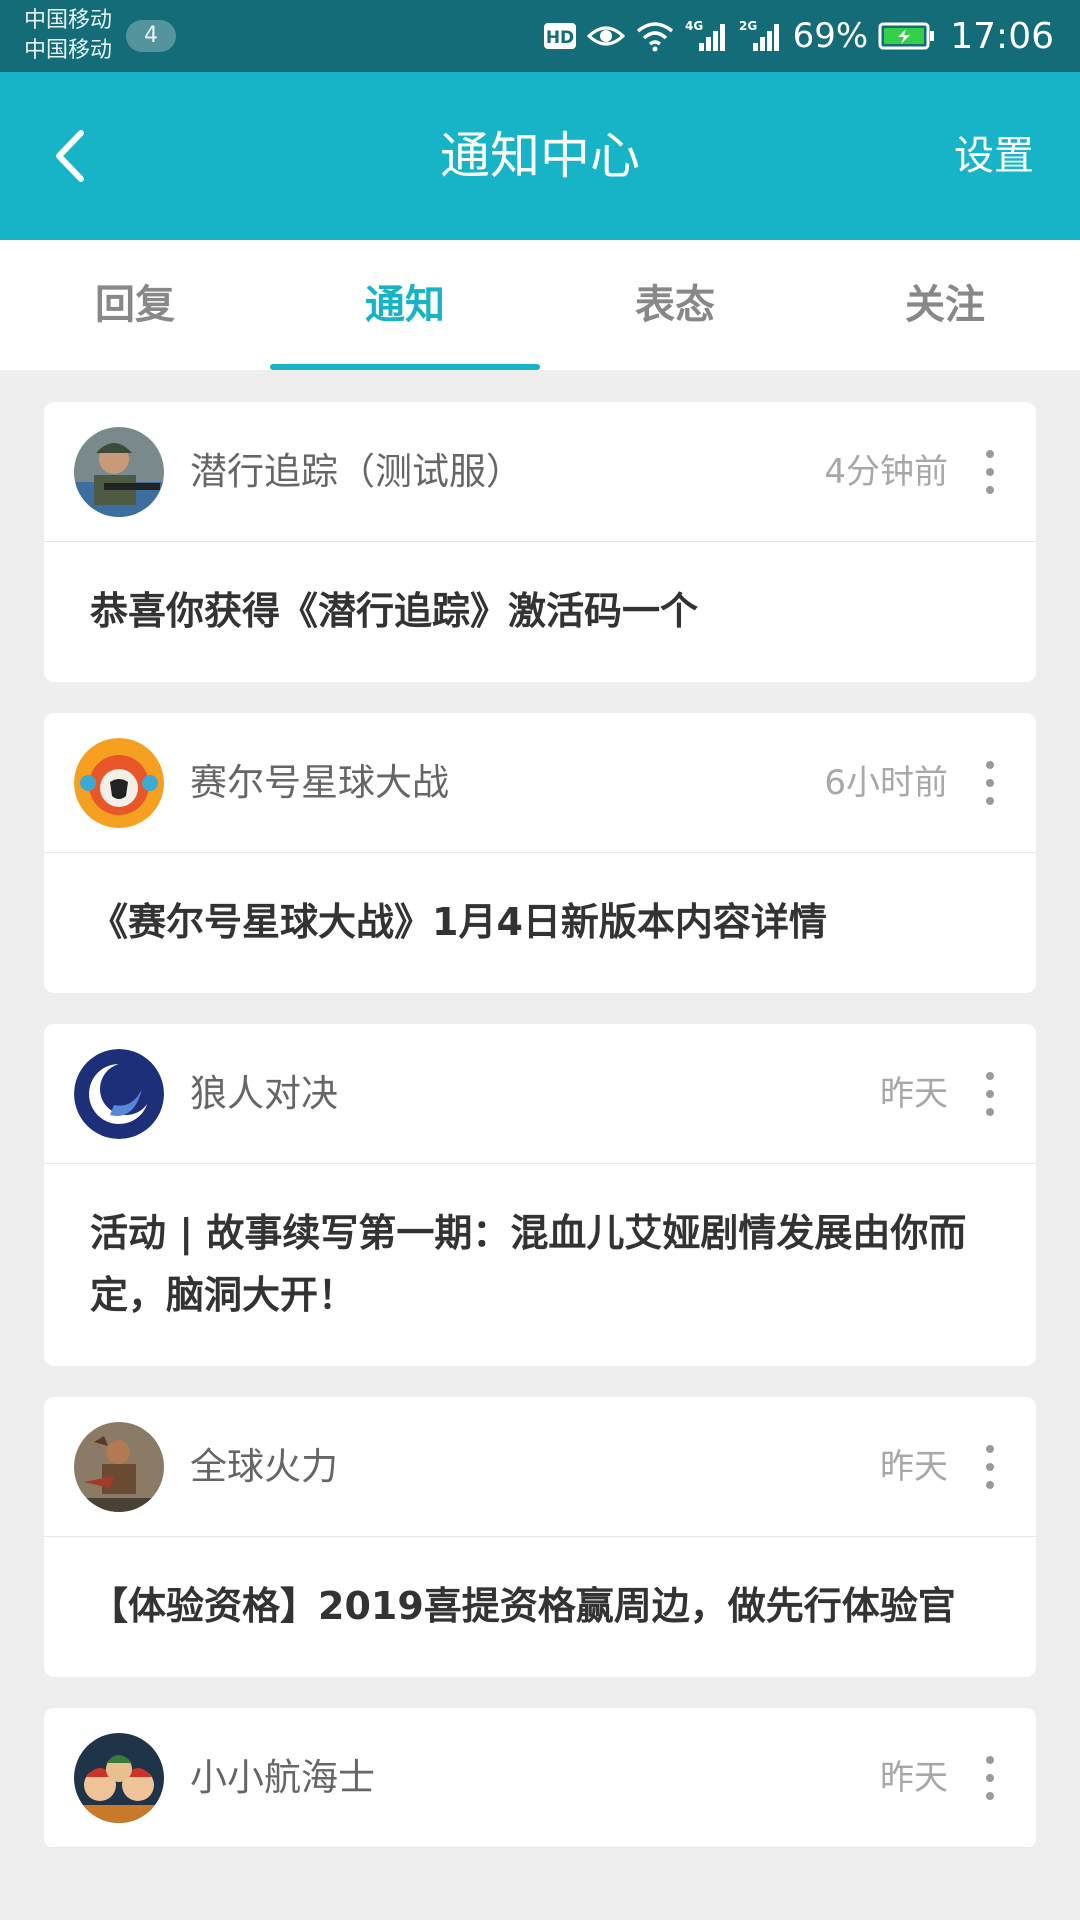 The width and height of the screenshot is (1080, 1920). I want to click on notification-header: 小小航海士 昨天, so click(540, 1778).